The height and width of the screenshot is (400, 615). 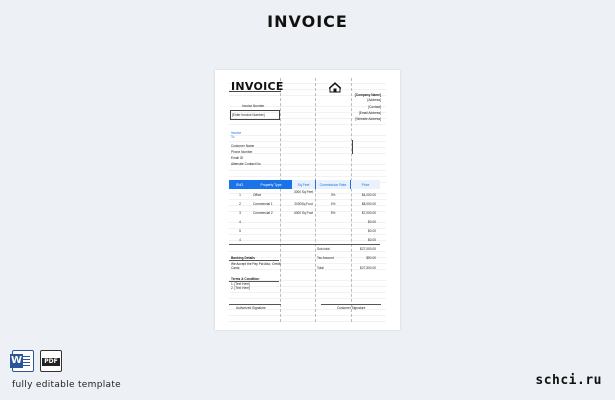 What do you see at coordinates (237, 158) in the screenshot?
I see `email-field: Email ID` at bounding box center [237, 158].